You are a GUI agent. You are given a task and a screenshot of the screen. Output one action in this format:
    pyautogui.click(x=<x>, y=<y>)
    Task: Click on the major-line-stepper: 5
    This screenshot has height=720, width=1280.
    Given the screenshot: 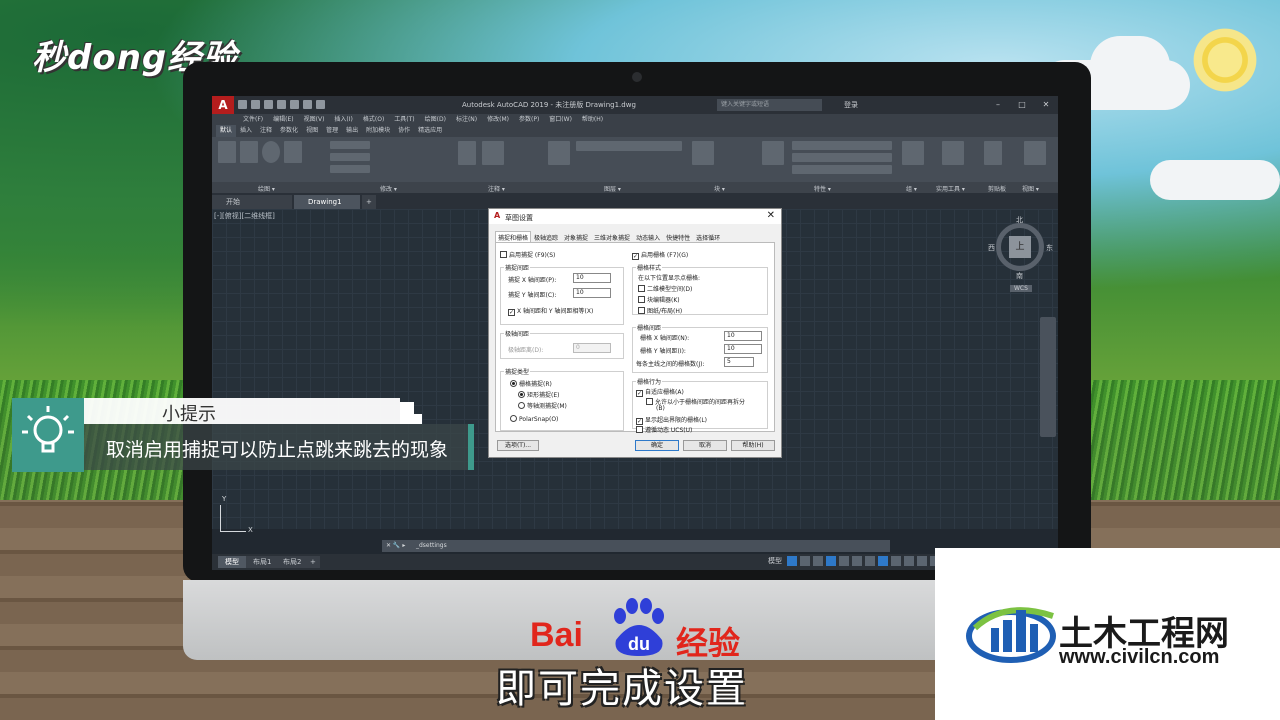 What is the action you would take?
    pyautogui.click(x=739, y=362)
    